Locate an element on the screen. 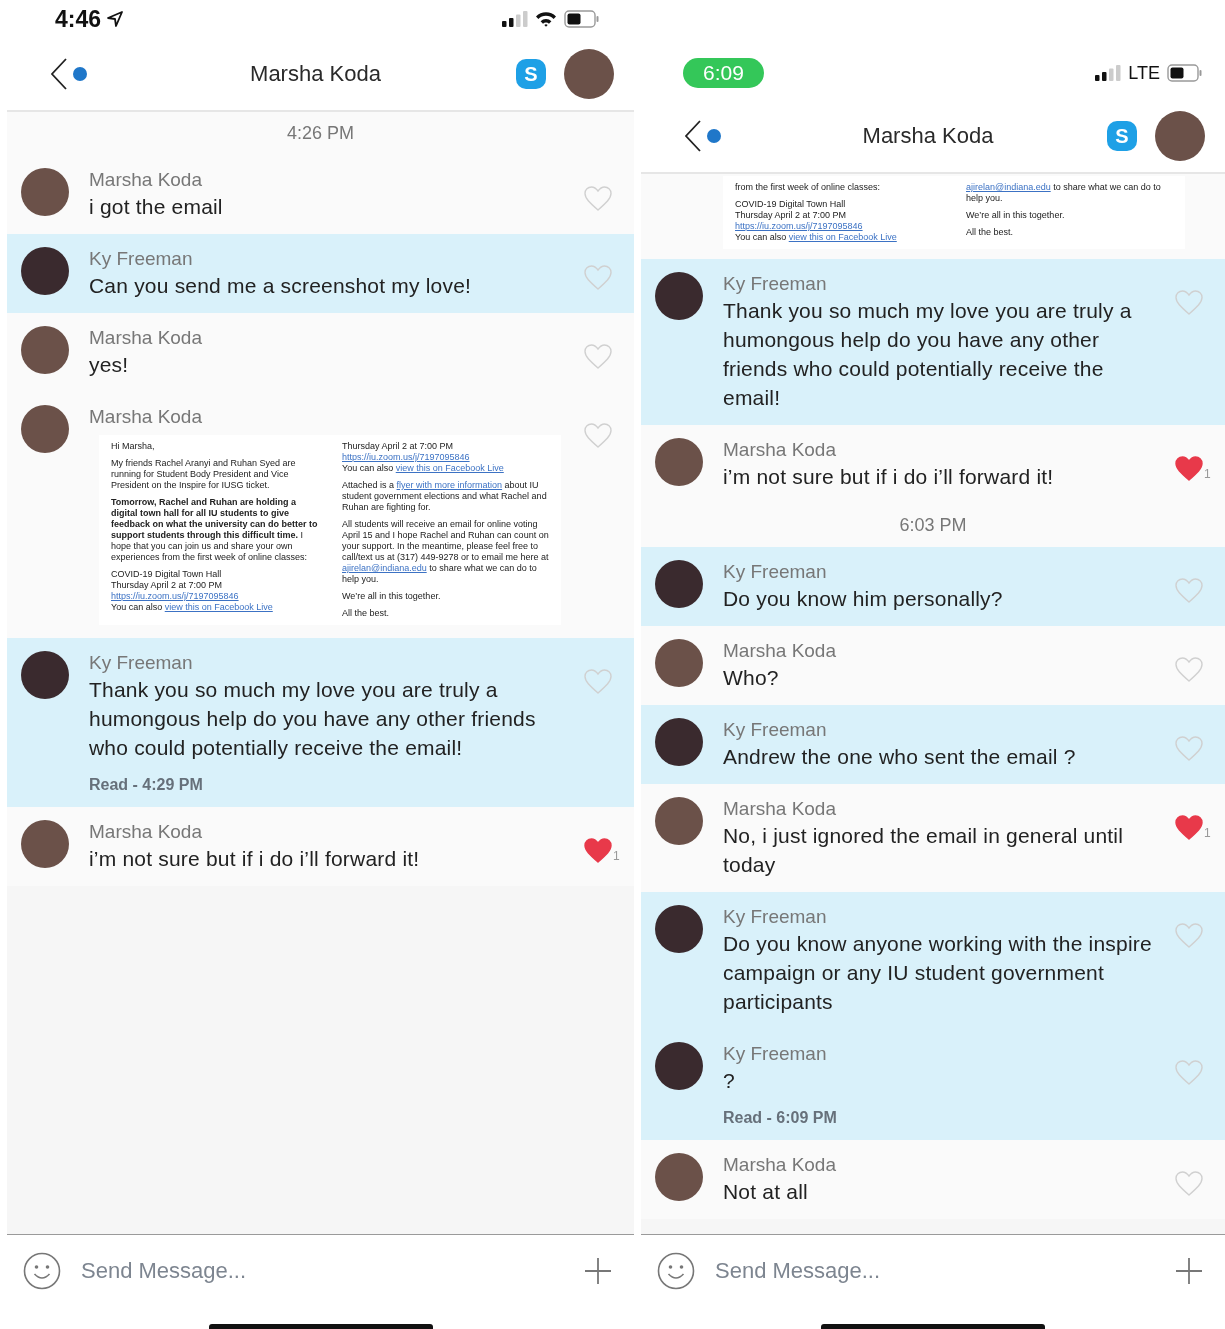 The width and height of the screenshot is (1225, 1329). email-text: Attached is a flyer with more information about IU student government elections and what Rachel and Ruhan are fighting for. is located at coordinates (445, 496).